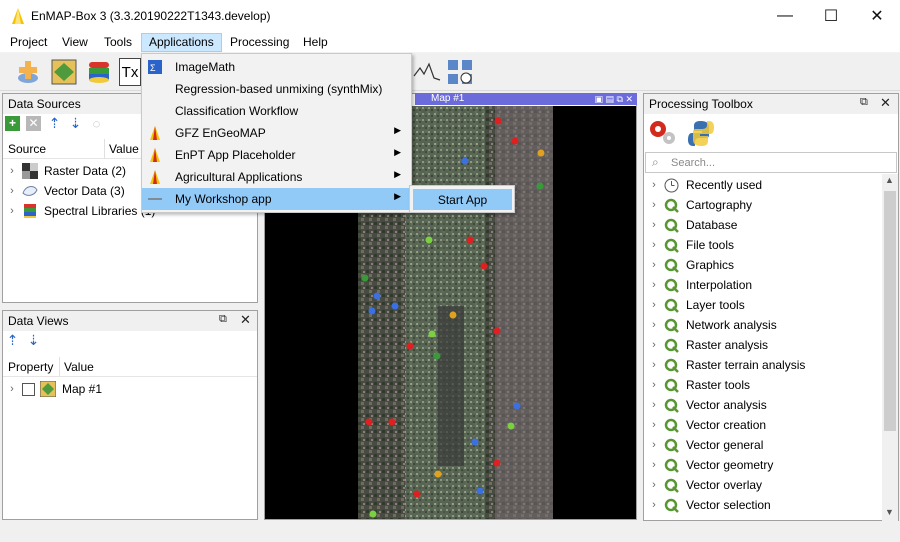  Describe the element at coordinates (764, 465) in the screenshot. I see `proc-item-vector-geometry: › Vector geometry` at that location.